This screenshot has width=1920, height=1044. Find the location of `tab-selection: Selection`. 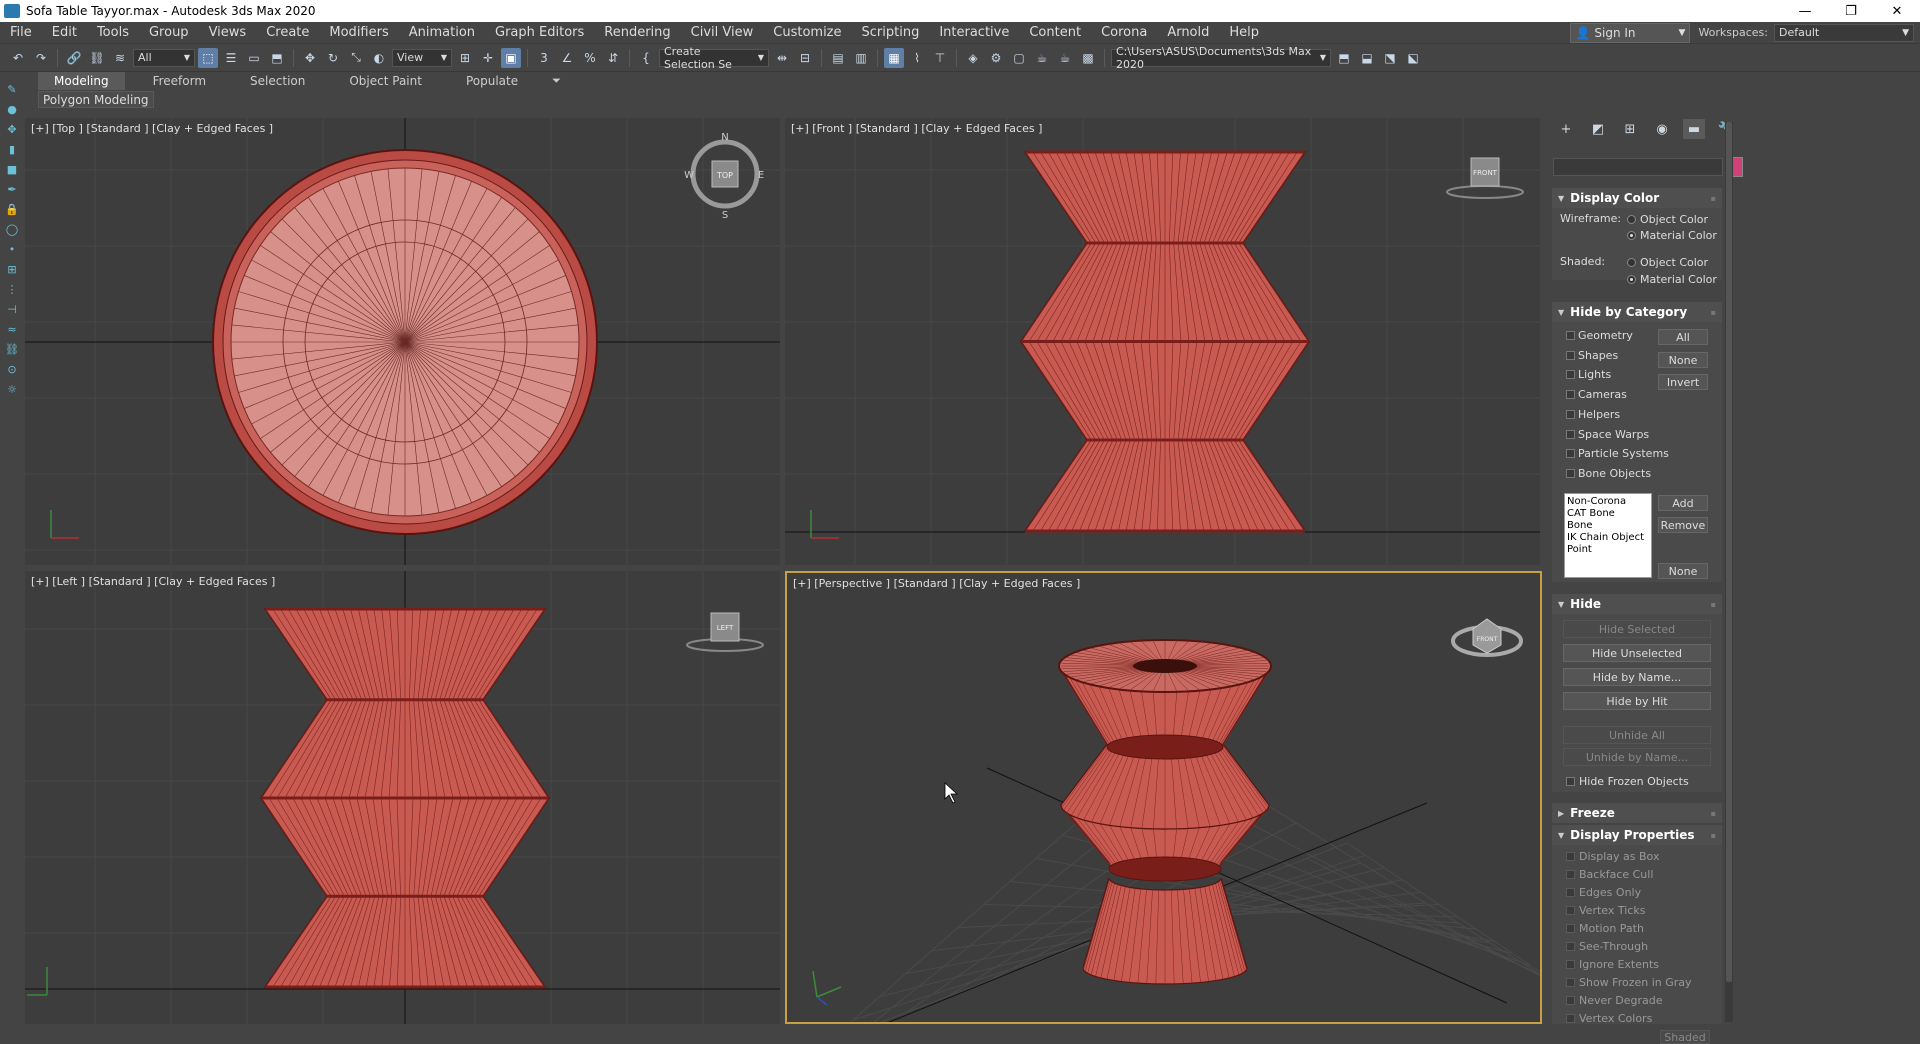

tab-selection: Selection is located at coordinates (277, 81).